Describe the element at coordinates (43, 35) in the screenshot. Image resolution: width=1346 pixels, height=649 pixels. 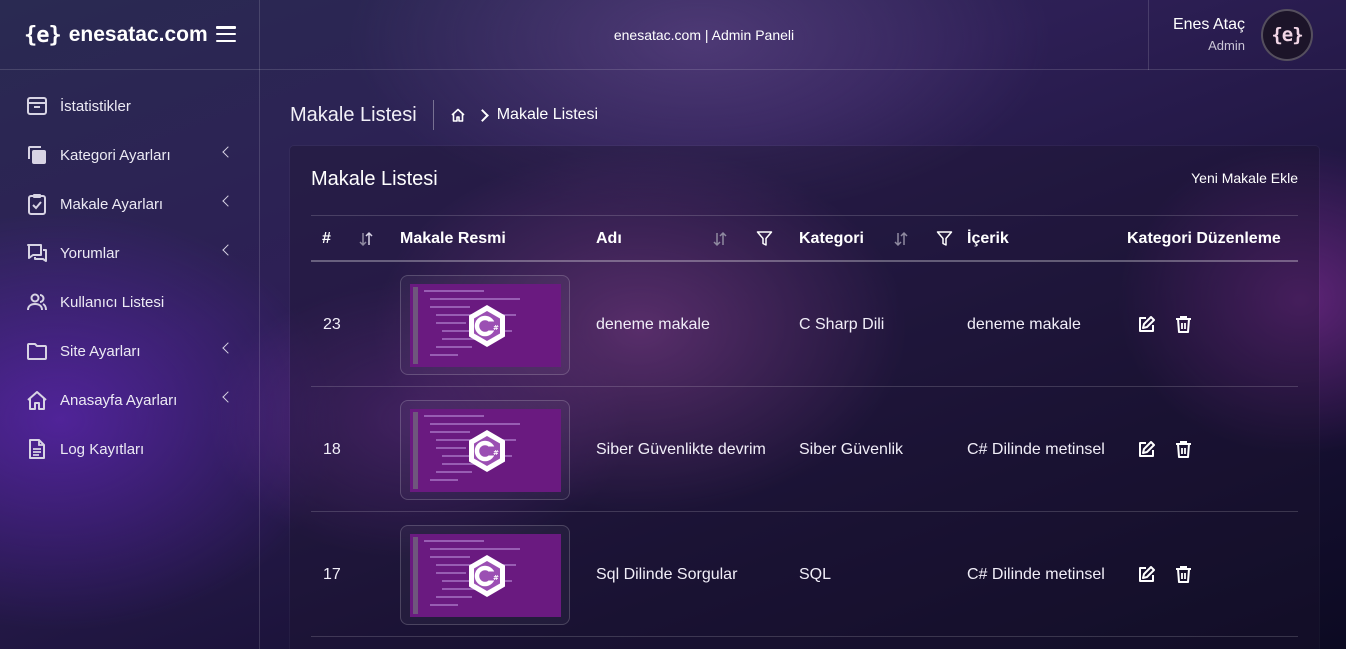
I see `brand-logo-icon: {e}` at that location.